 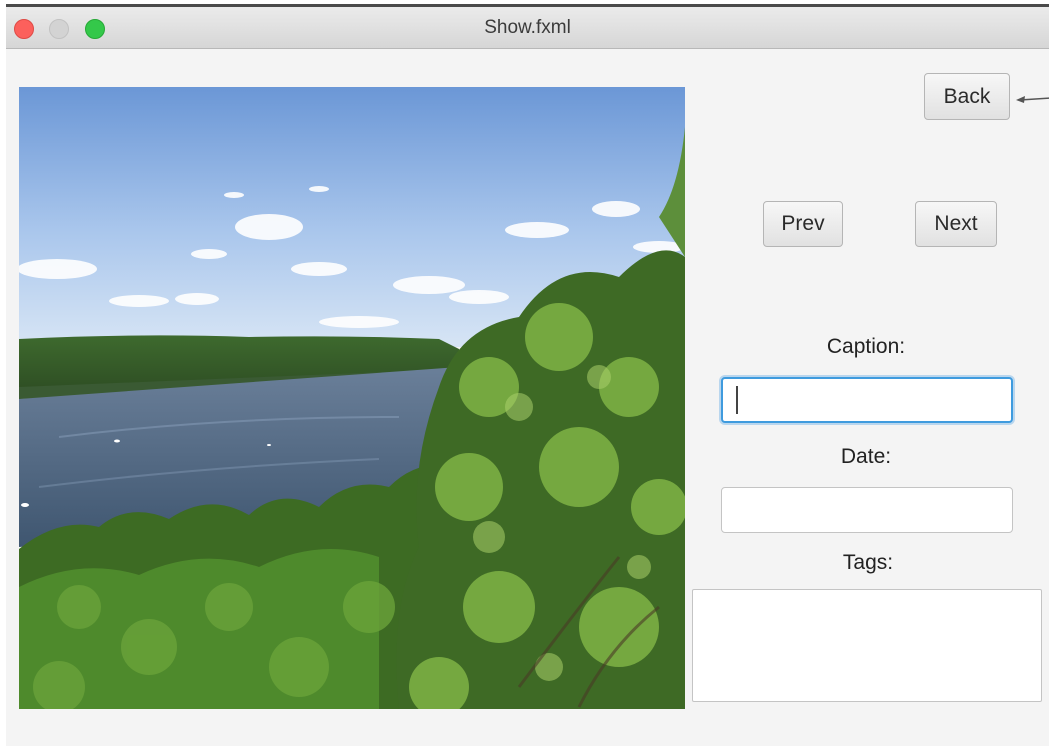 I want to click on caption-label: Caption:, so click(x=866, y=346).